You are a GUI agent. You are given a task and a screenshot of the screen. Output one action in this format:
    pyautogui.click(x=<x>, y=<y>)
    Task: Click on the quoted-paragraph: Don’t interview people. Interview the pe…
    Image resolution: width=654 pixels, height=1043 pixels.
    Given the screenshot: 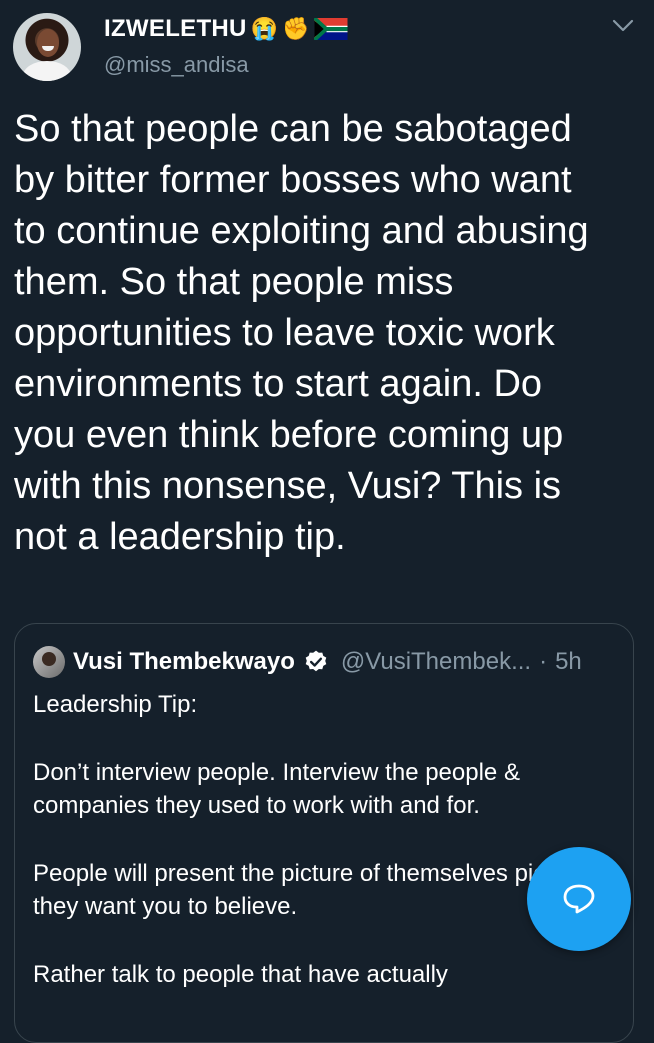 What is the action you would take?
    pyautogui.click(x=276, y=789)
    